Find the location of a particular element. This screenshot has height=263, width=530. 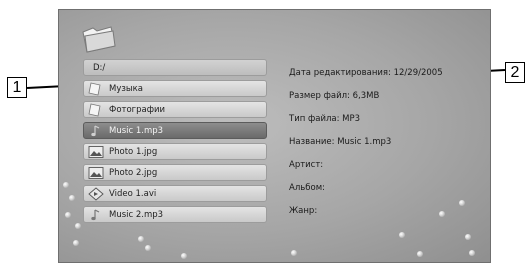

info-modified-date: Дата редактирования: 12/29/2005 is located at coordinates (366, 73).